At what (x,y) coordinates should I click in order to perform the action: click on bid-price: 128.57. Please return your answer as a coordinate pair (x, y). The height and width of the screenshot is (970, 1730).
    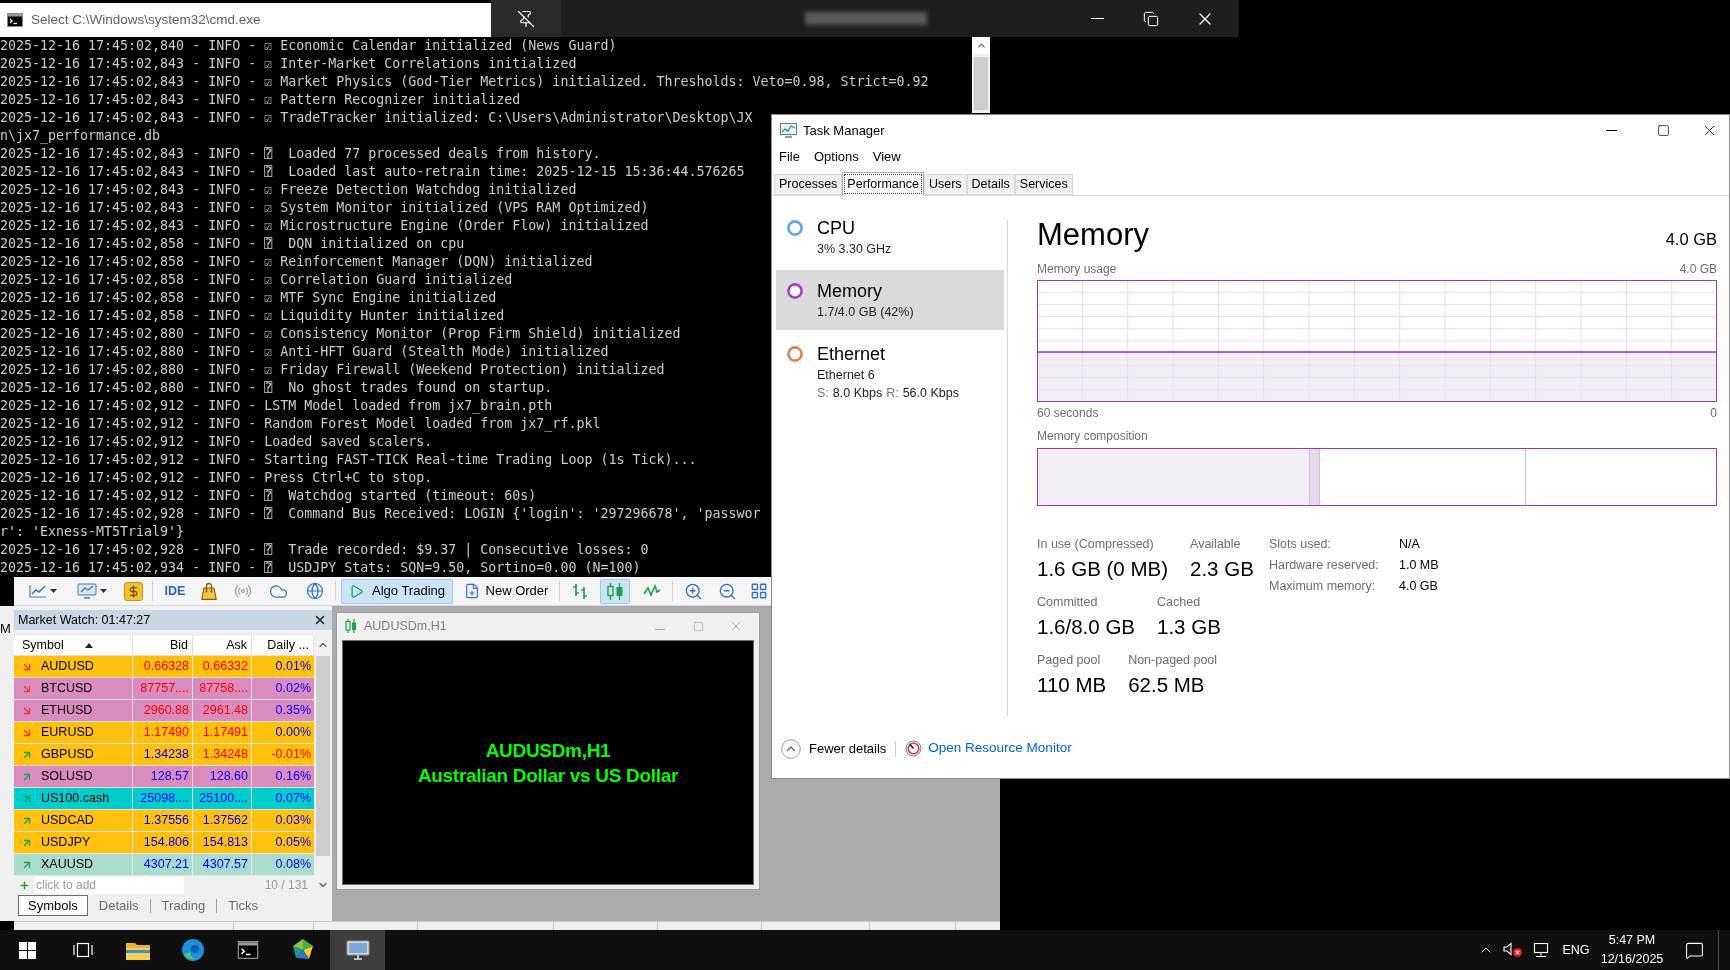
    Looking at the image, I should click on (169, 777).